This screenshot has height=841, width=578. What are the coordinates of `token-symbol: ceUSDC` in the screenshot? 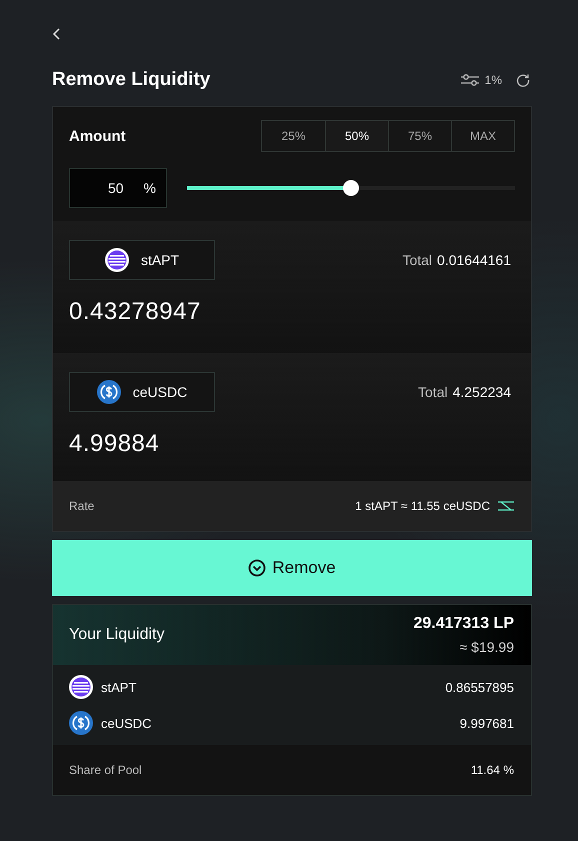 It's located at (126, 723).